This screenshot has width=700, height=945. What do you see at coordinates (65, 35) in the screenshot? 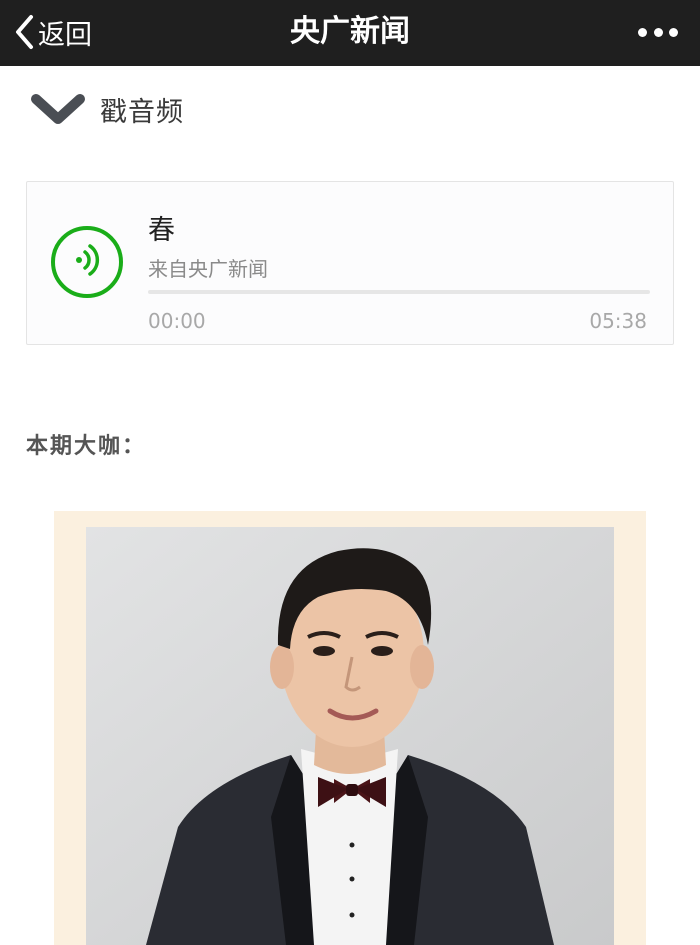
I see `back-label: 返回` at bounding box center [65, 35].